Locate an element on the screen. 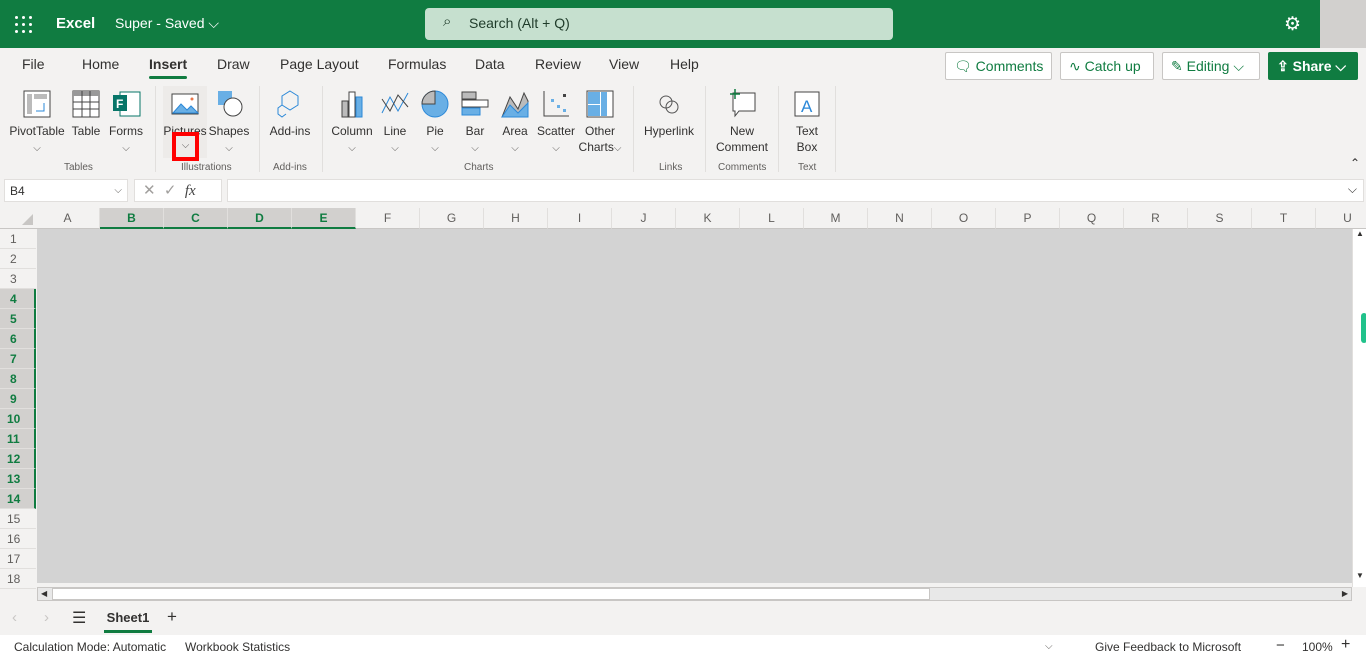  zoom-level: 100% is located at coordinates (1317, 647).